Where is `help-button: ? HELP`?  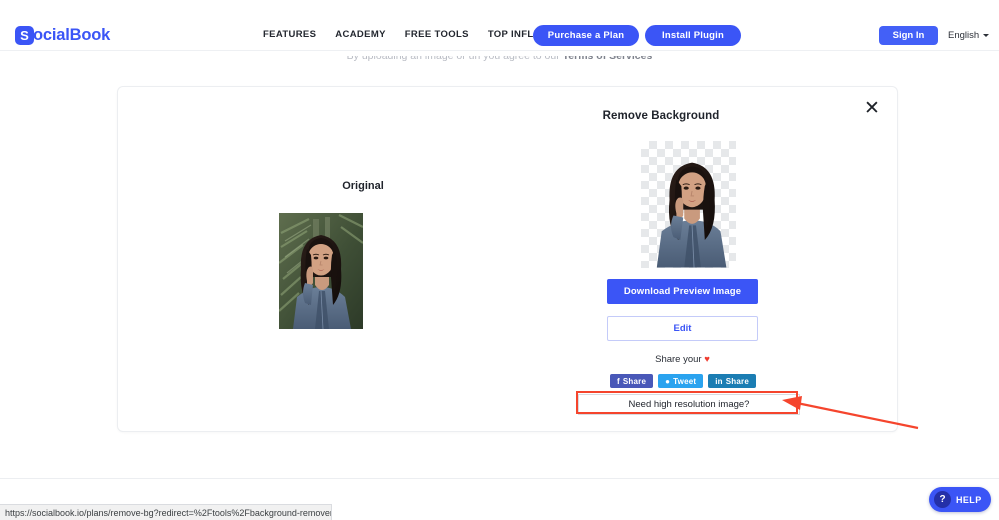 help-button: ? HELP is located at coordinates (960, 499).